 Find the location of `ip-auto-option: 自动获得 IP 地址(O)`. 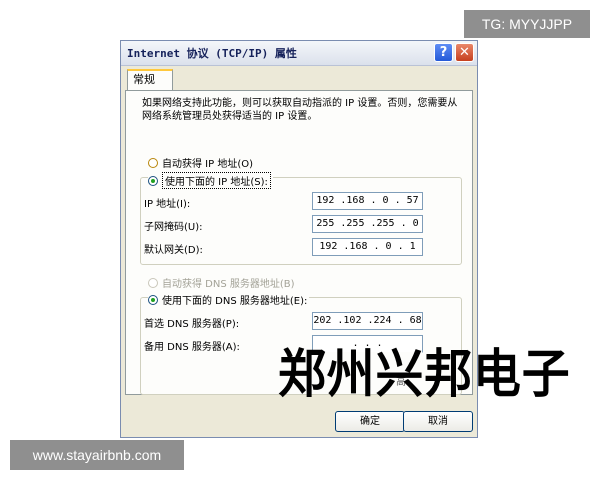

ip-auto-option: 自动获得 IP 地址(O) is located at coordinates (200, 162).